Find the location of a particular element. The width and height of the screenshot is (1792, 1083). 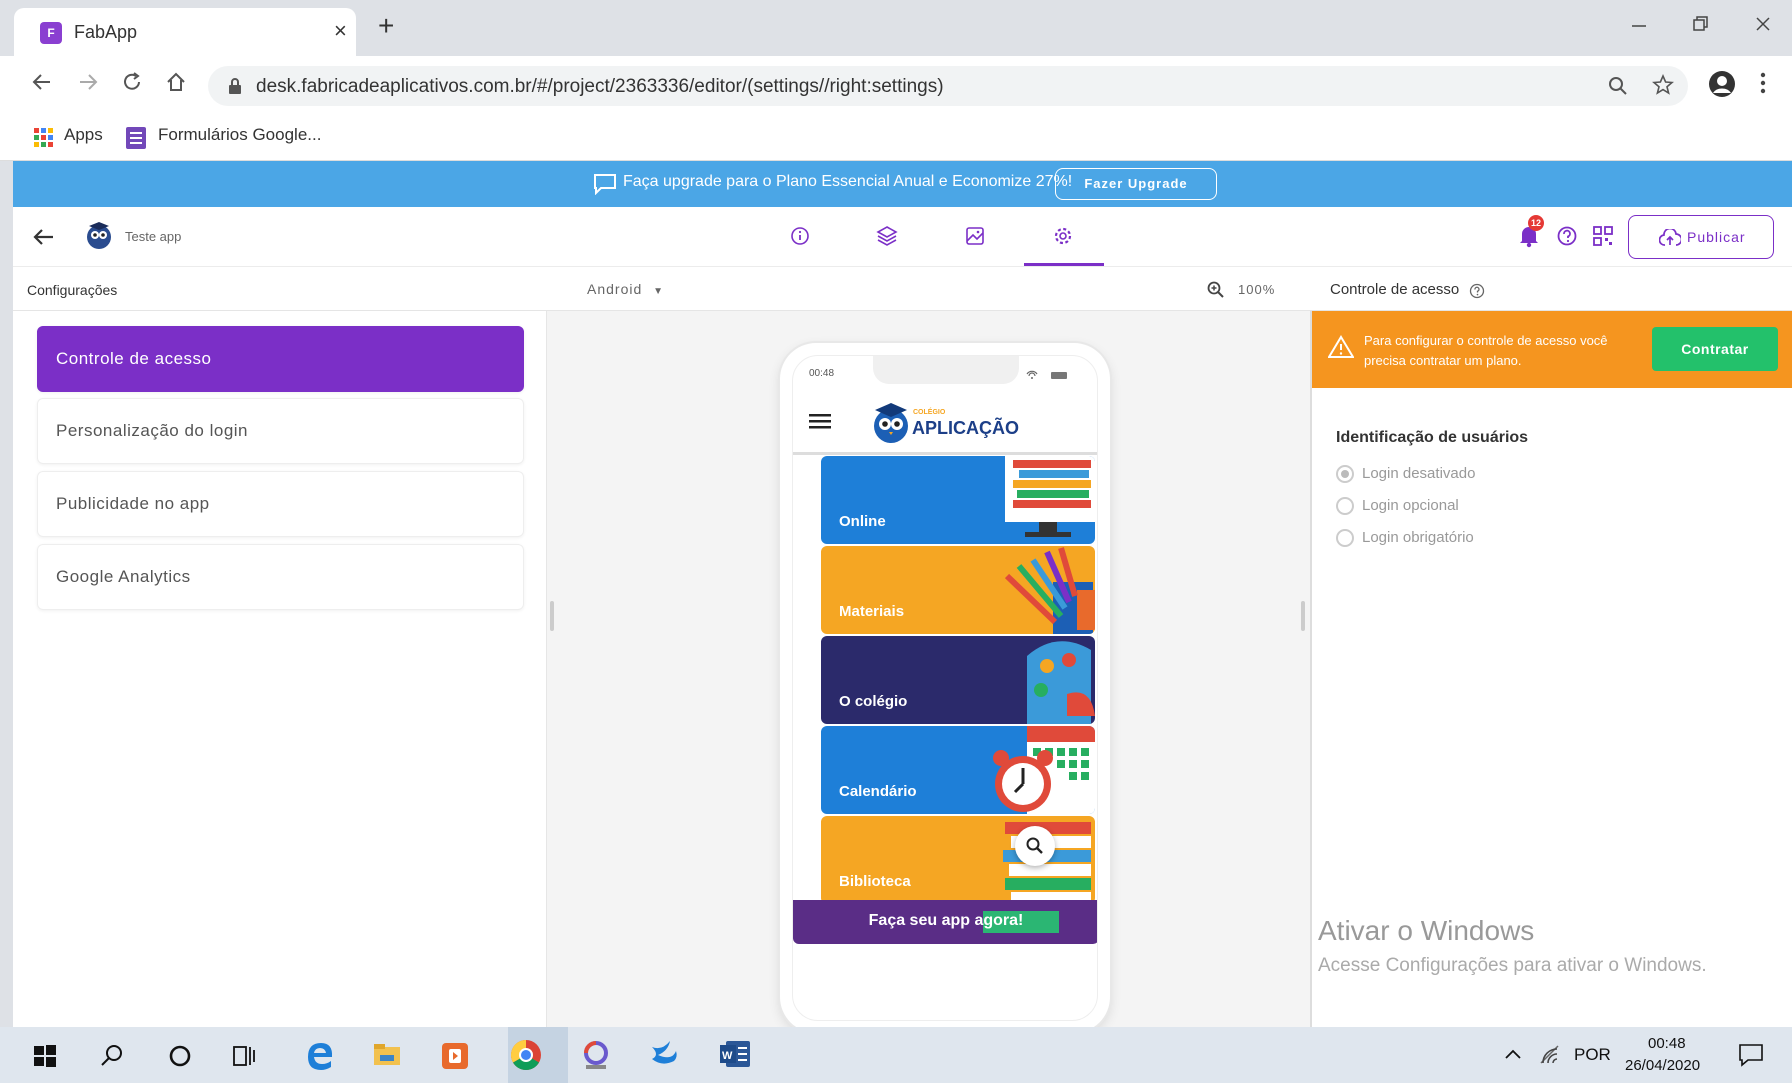

tab-close-icon: × is located at coordinates (340, 31).